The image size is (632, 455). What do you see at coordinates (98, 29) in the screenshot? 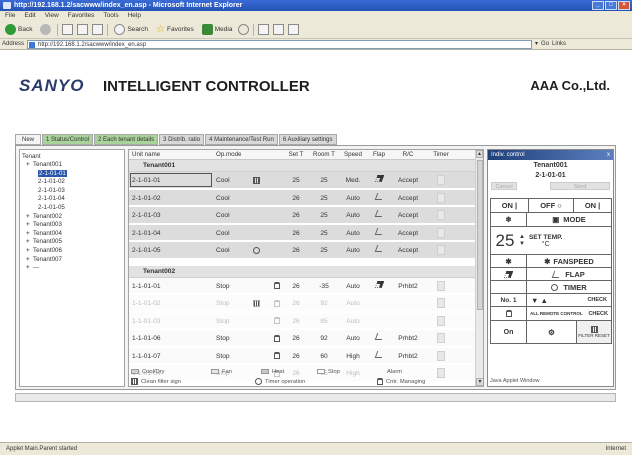
I see `home-button` at bounding box center [98, 29].